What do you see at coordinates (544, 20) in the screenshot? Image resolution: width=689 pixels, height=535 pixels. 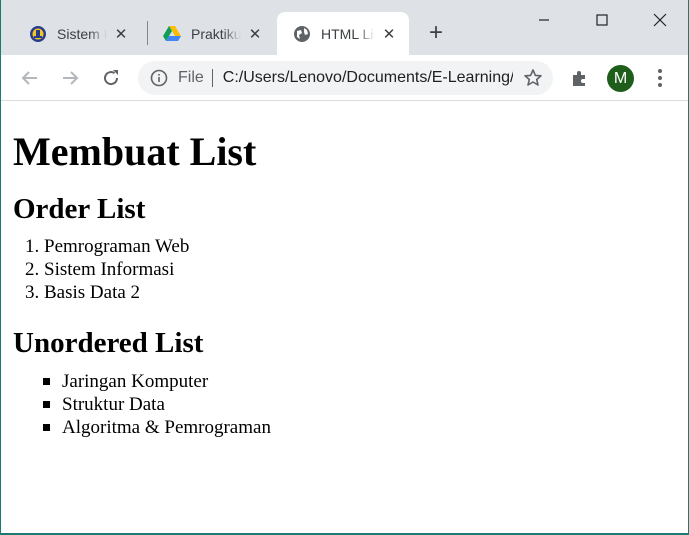 I see `minimize-button` at bounding box center [544, 20].